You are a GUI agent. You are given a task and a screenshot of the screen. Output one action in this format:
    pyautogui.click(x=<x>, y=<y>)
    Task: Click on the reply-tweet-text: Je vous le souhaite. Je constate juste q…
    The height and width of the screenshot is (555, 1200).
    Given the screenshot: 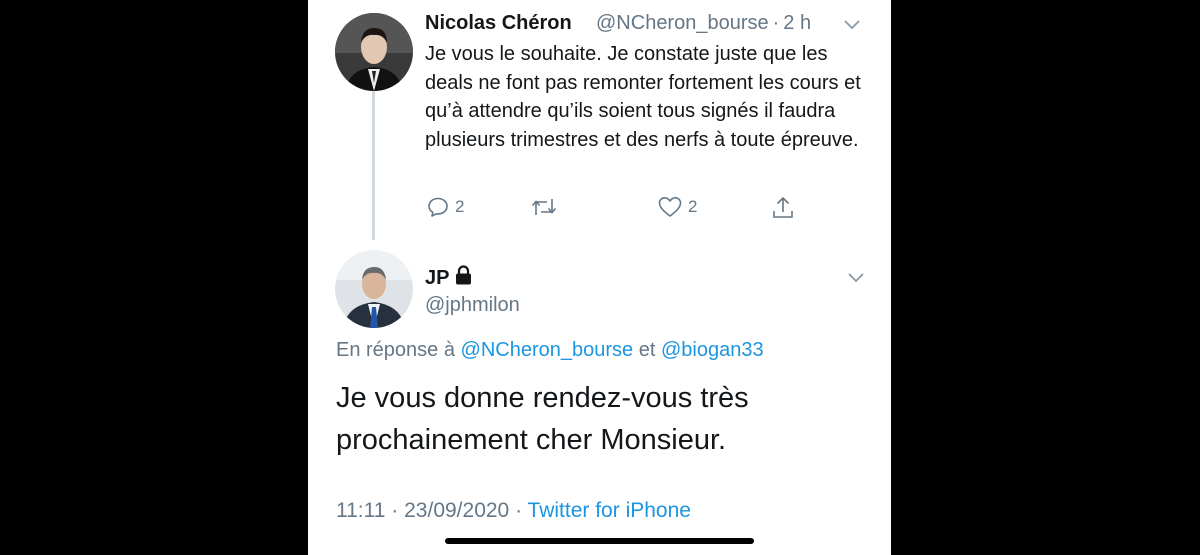 What is the action you would take?
    pyautogui.click(x=643, y=97)
    